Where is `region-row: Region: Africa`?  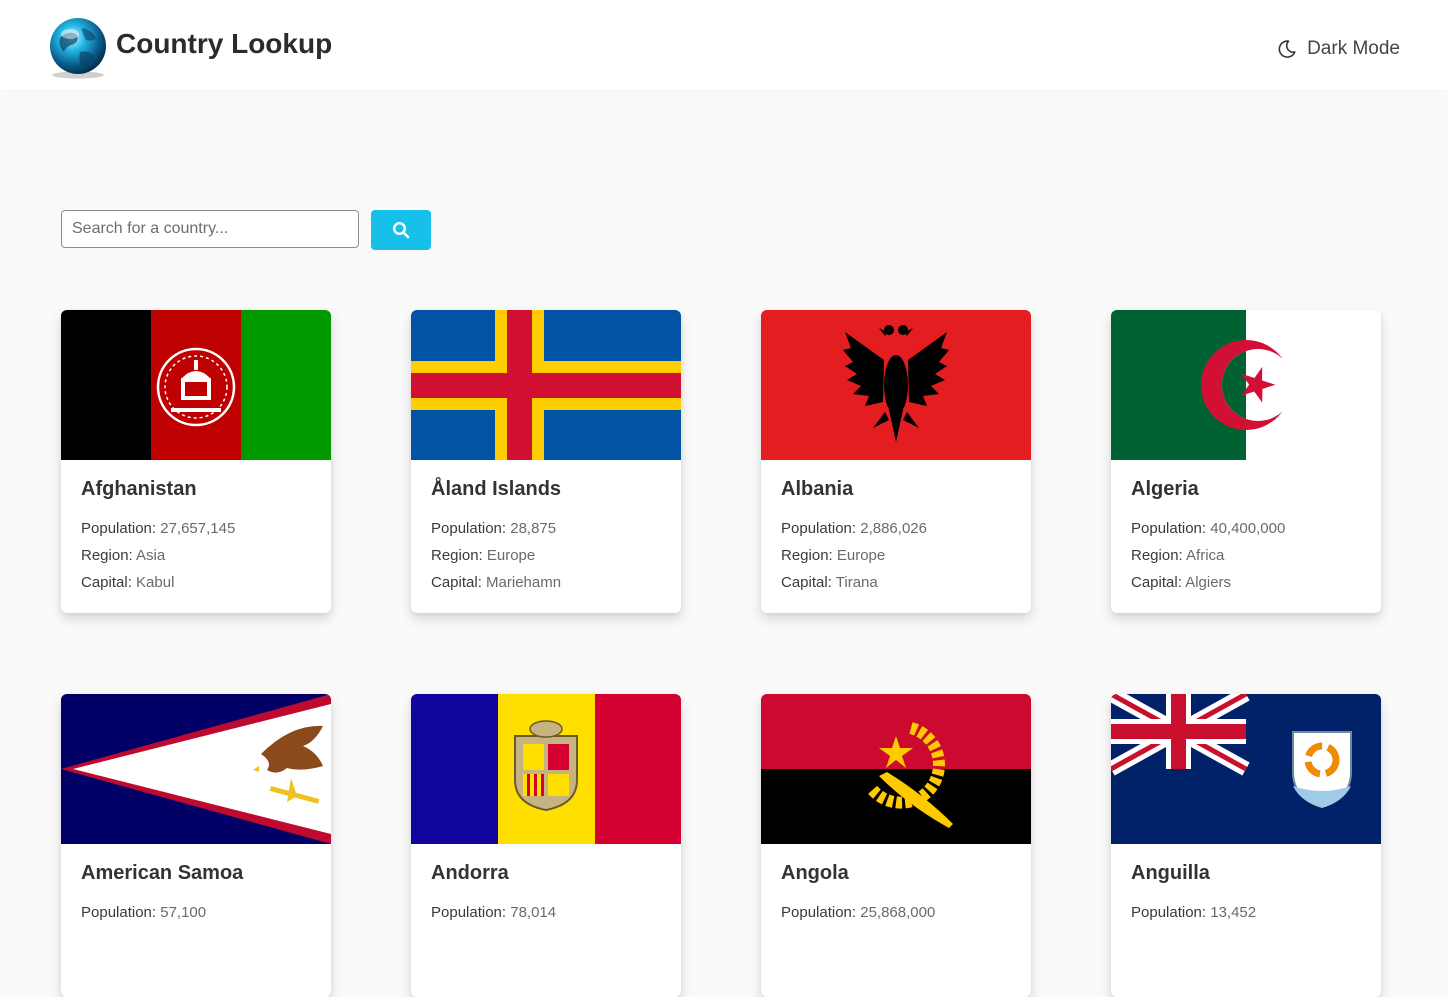 region-row: Region: Africa is located at coordinates (1246, 555).